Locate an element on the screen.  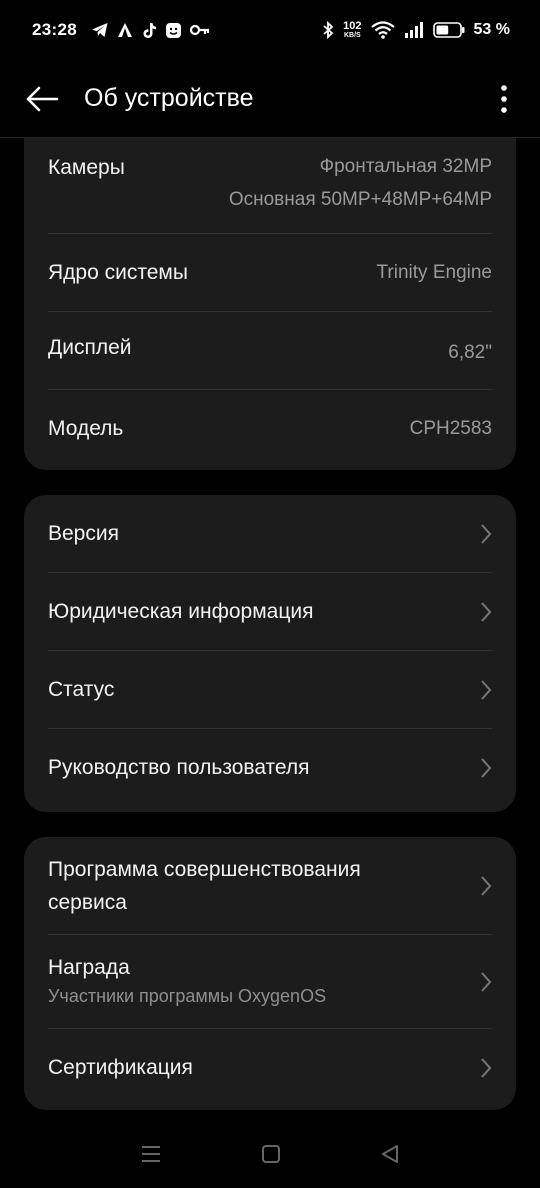
recents-button is located at coordinates (151, 1156).